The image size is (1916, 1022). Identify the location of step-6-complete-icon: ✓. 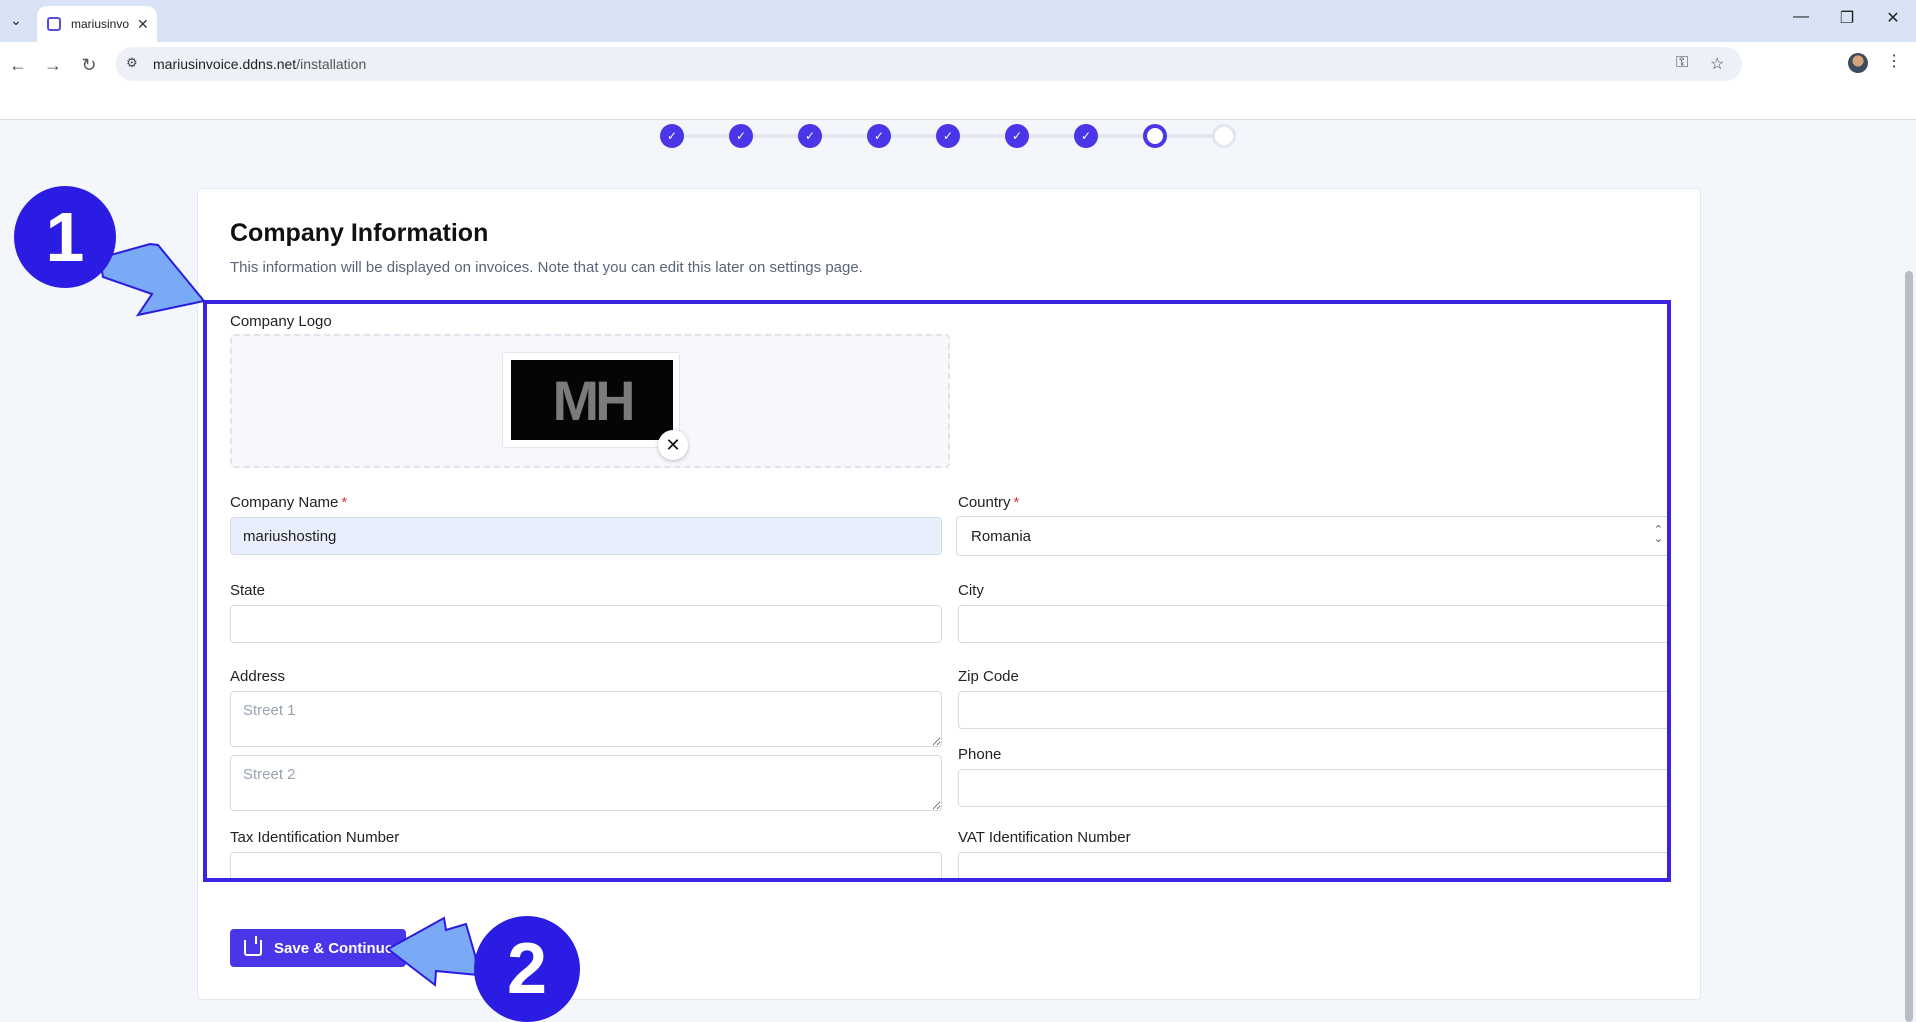
(1017, 136).